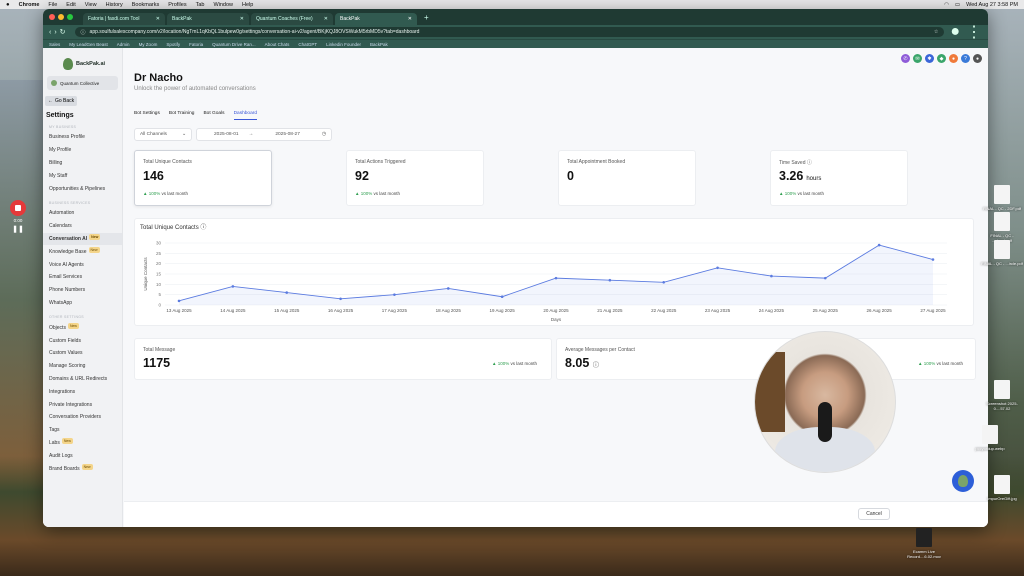 This screenshot has height=576, width=1024. I want to click on apple-icon: ●, so click(8, 5).